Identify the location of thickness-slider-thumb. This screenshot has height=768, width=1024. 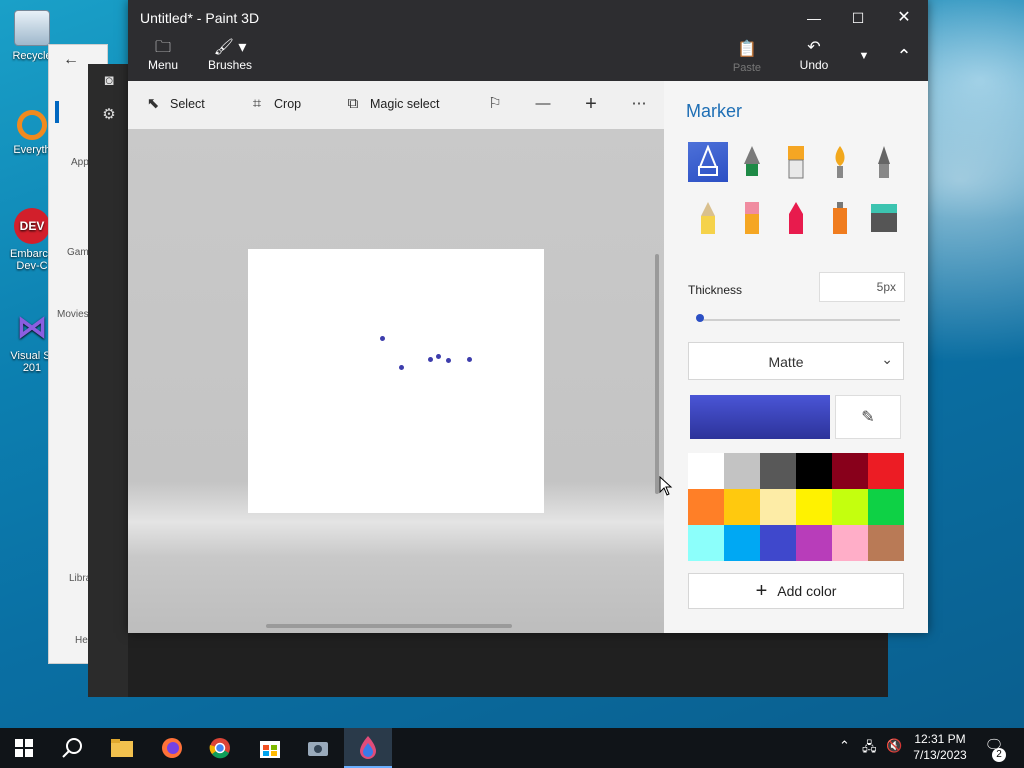
(700, 318).